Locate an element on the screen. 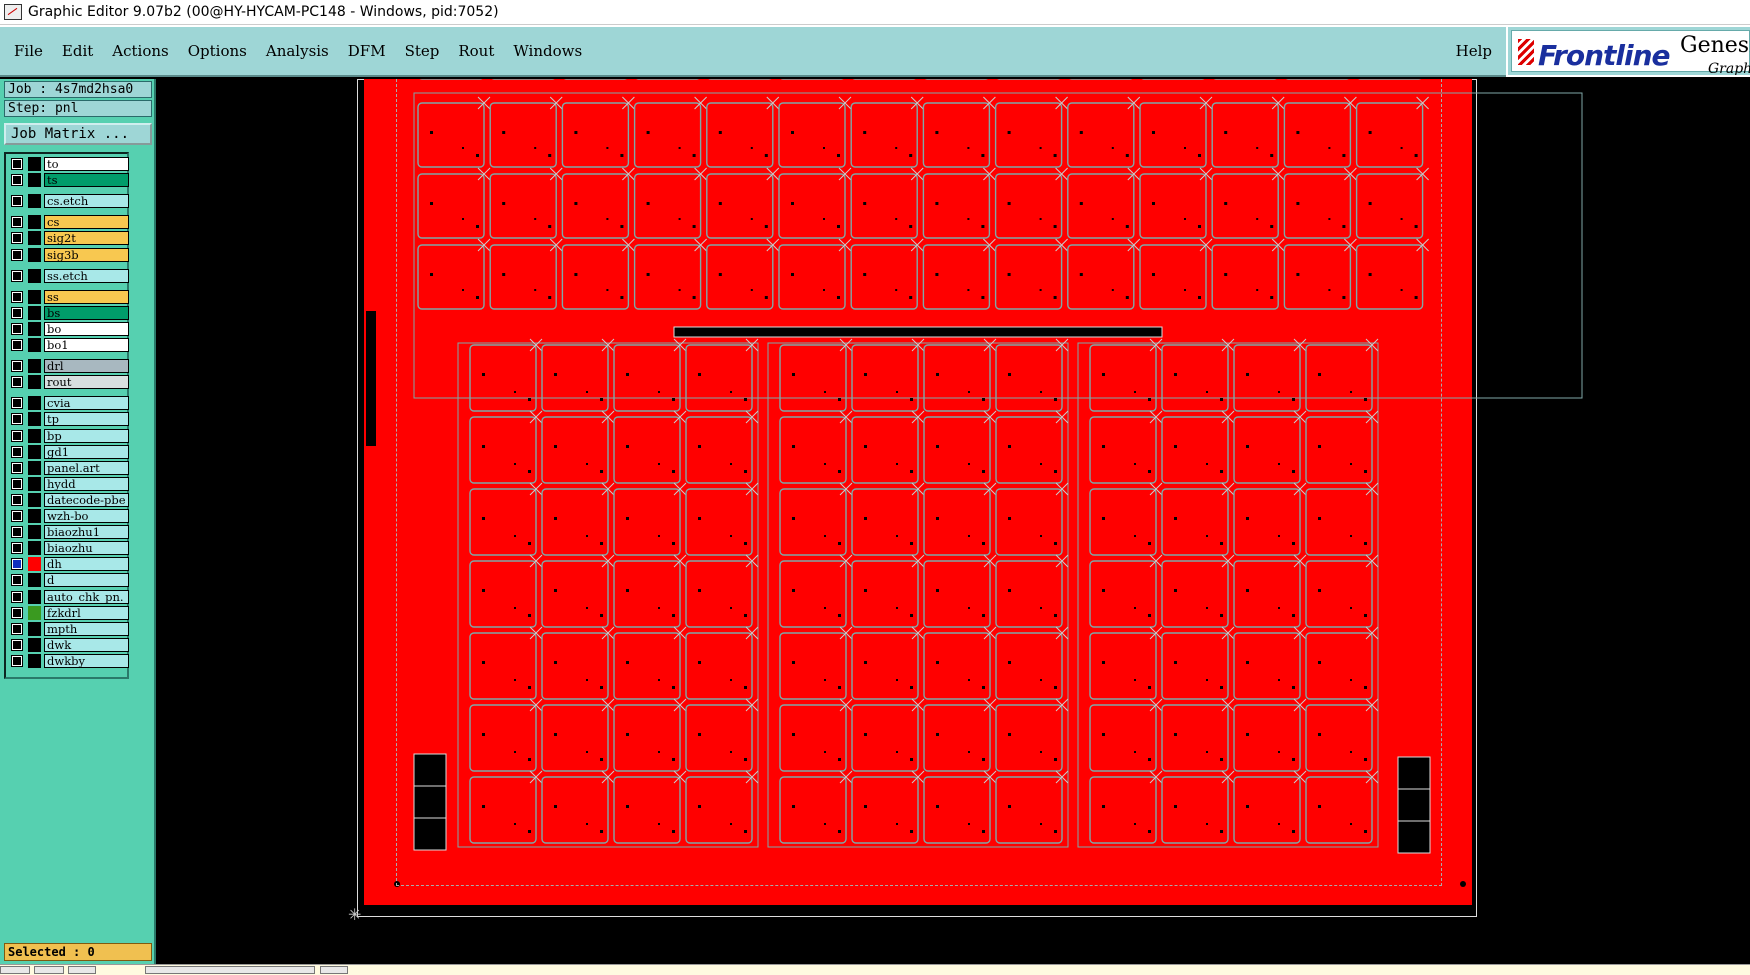  layer-row-bs: bs is located at coordinates (68, 312).